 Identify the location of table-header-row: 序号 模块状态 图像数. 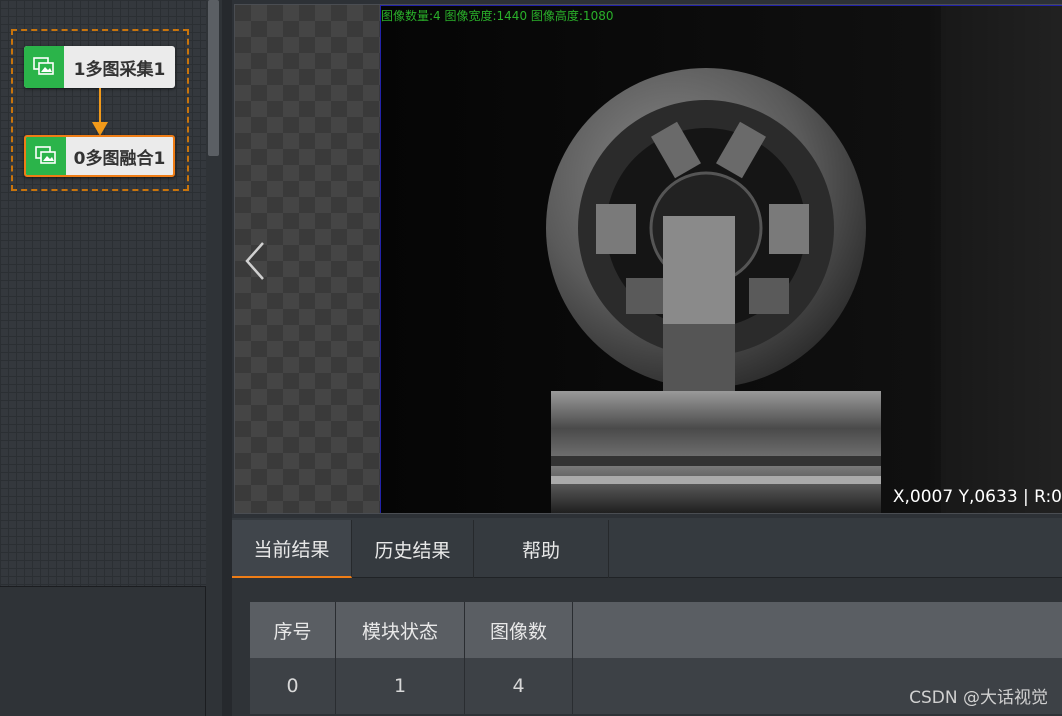
(656, 630).